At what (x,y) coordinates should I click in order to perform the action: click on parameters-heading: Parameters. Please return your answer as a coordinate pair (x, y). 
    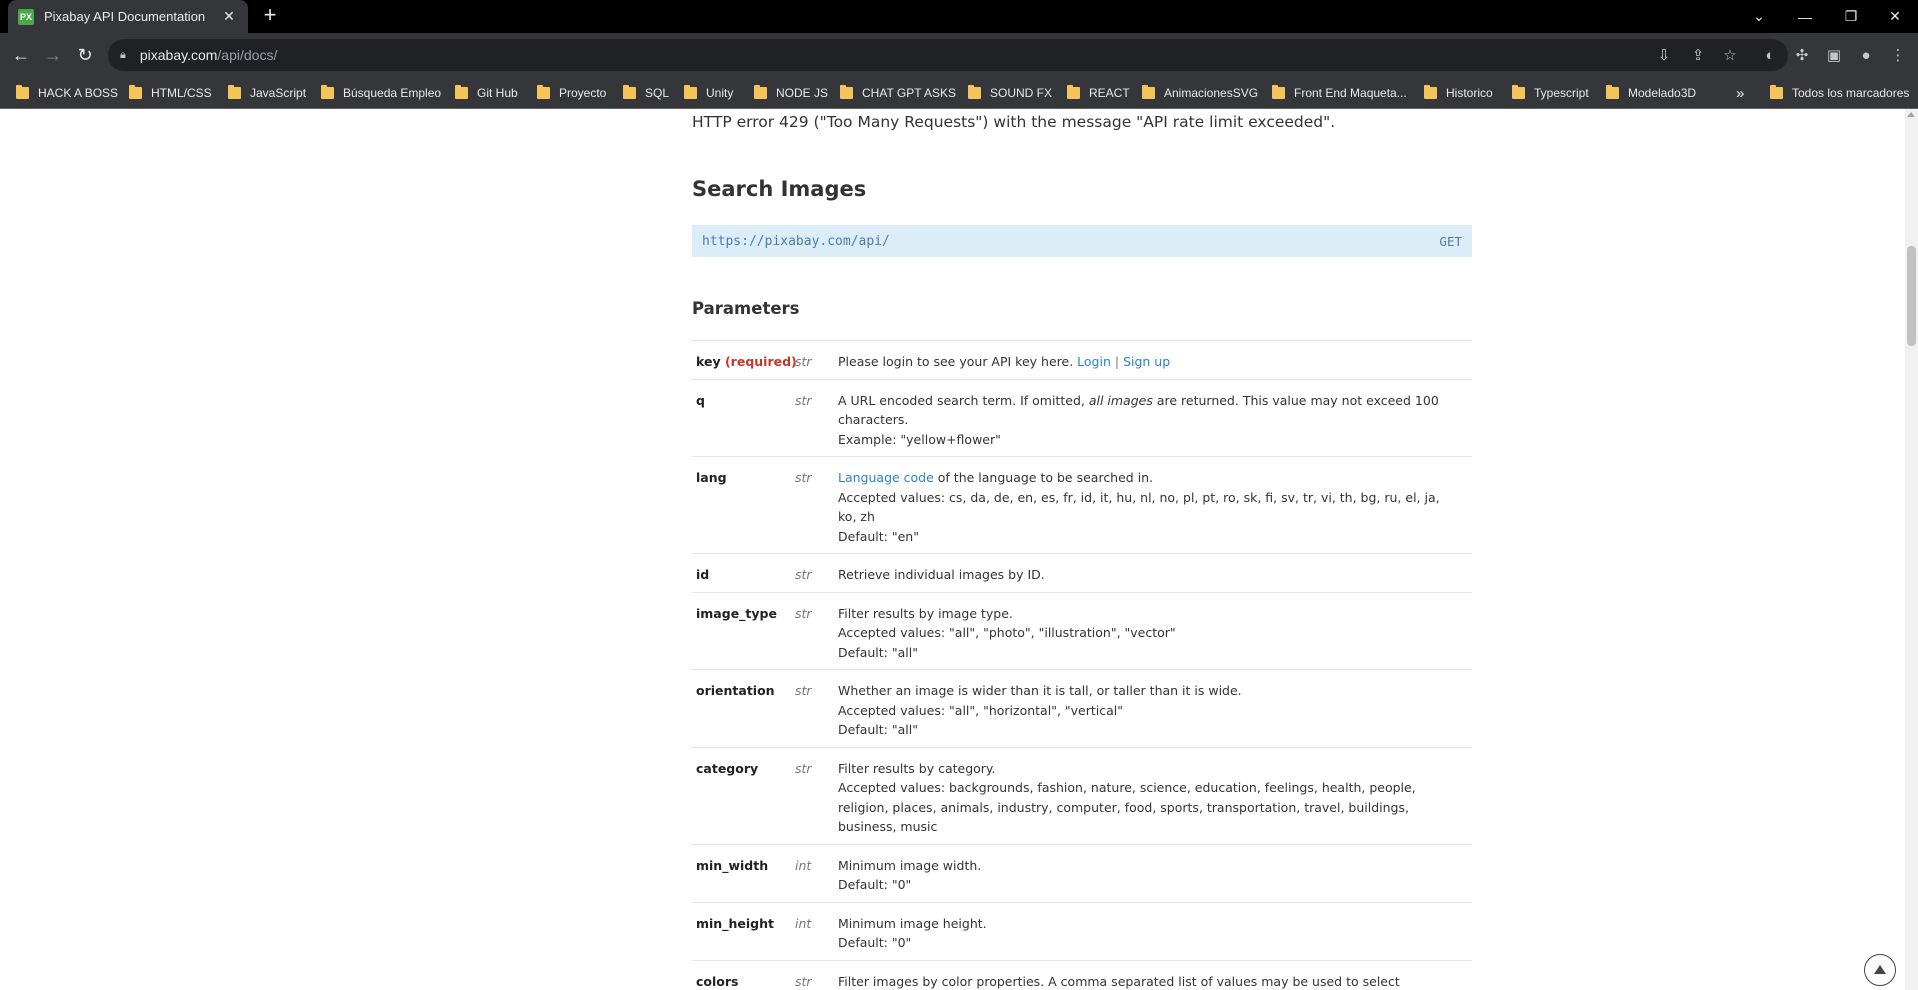
    Looking at the image, I should click on (746, 308).